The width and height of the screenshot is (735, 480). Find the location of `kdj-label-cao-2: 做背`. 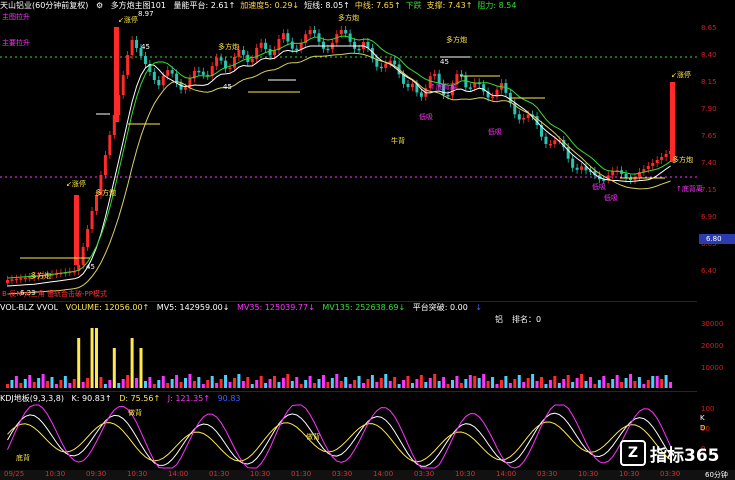

kdj-label-cao-2: 做背 is located at coordinates (313, 437).